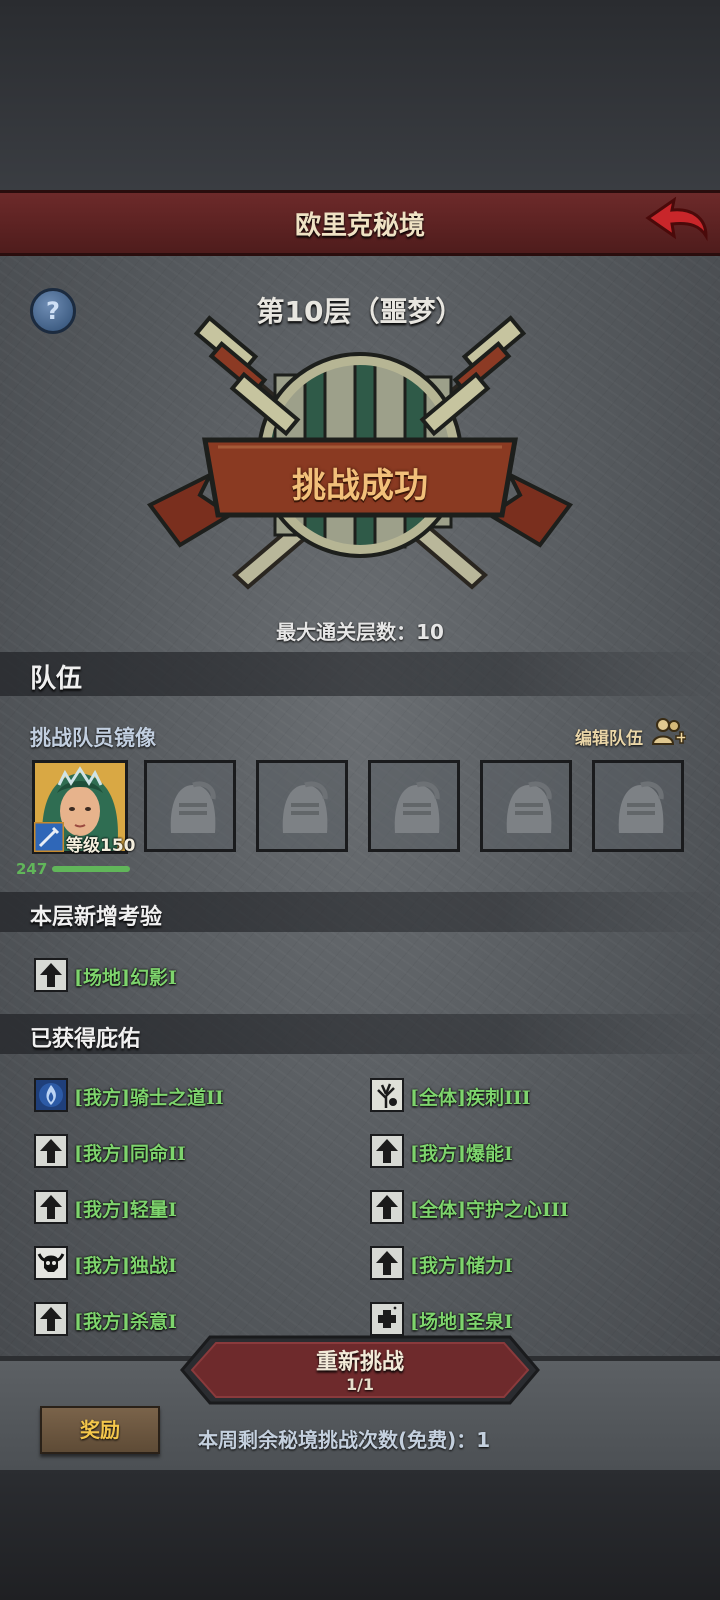  What do you see at coordinates (360, 912) in the screenshot?
I see `new-trials-section-header: 本层新增考验` at bounding box center [360, 912].